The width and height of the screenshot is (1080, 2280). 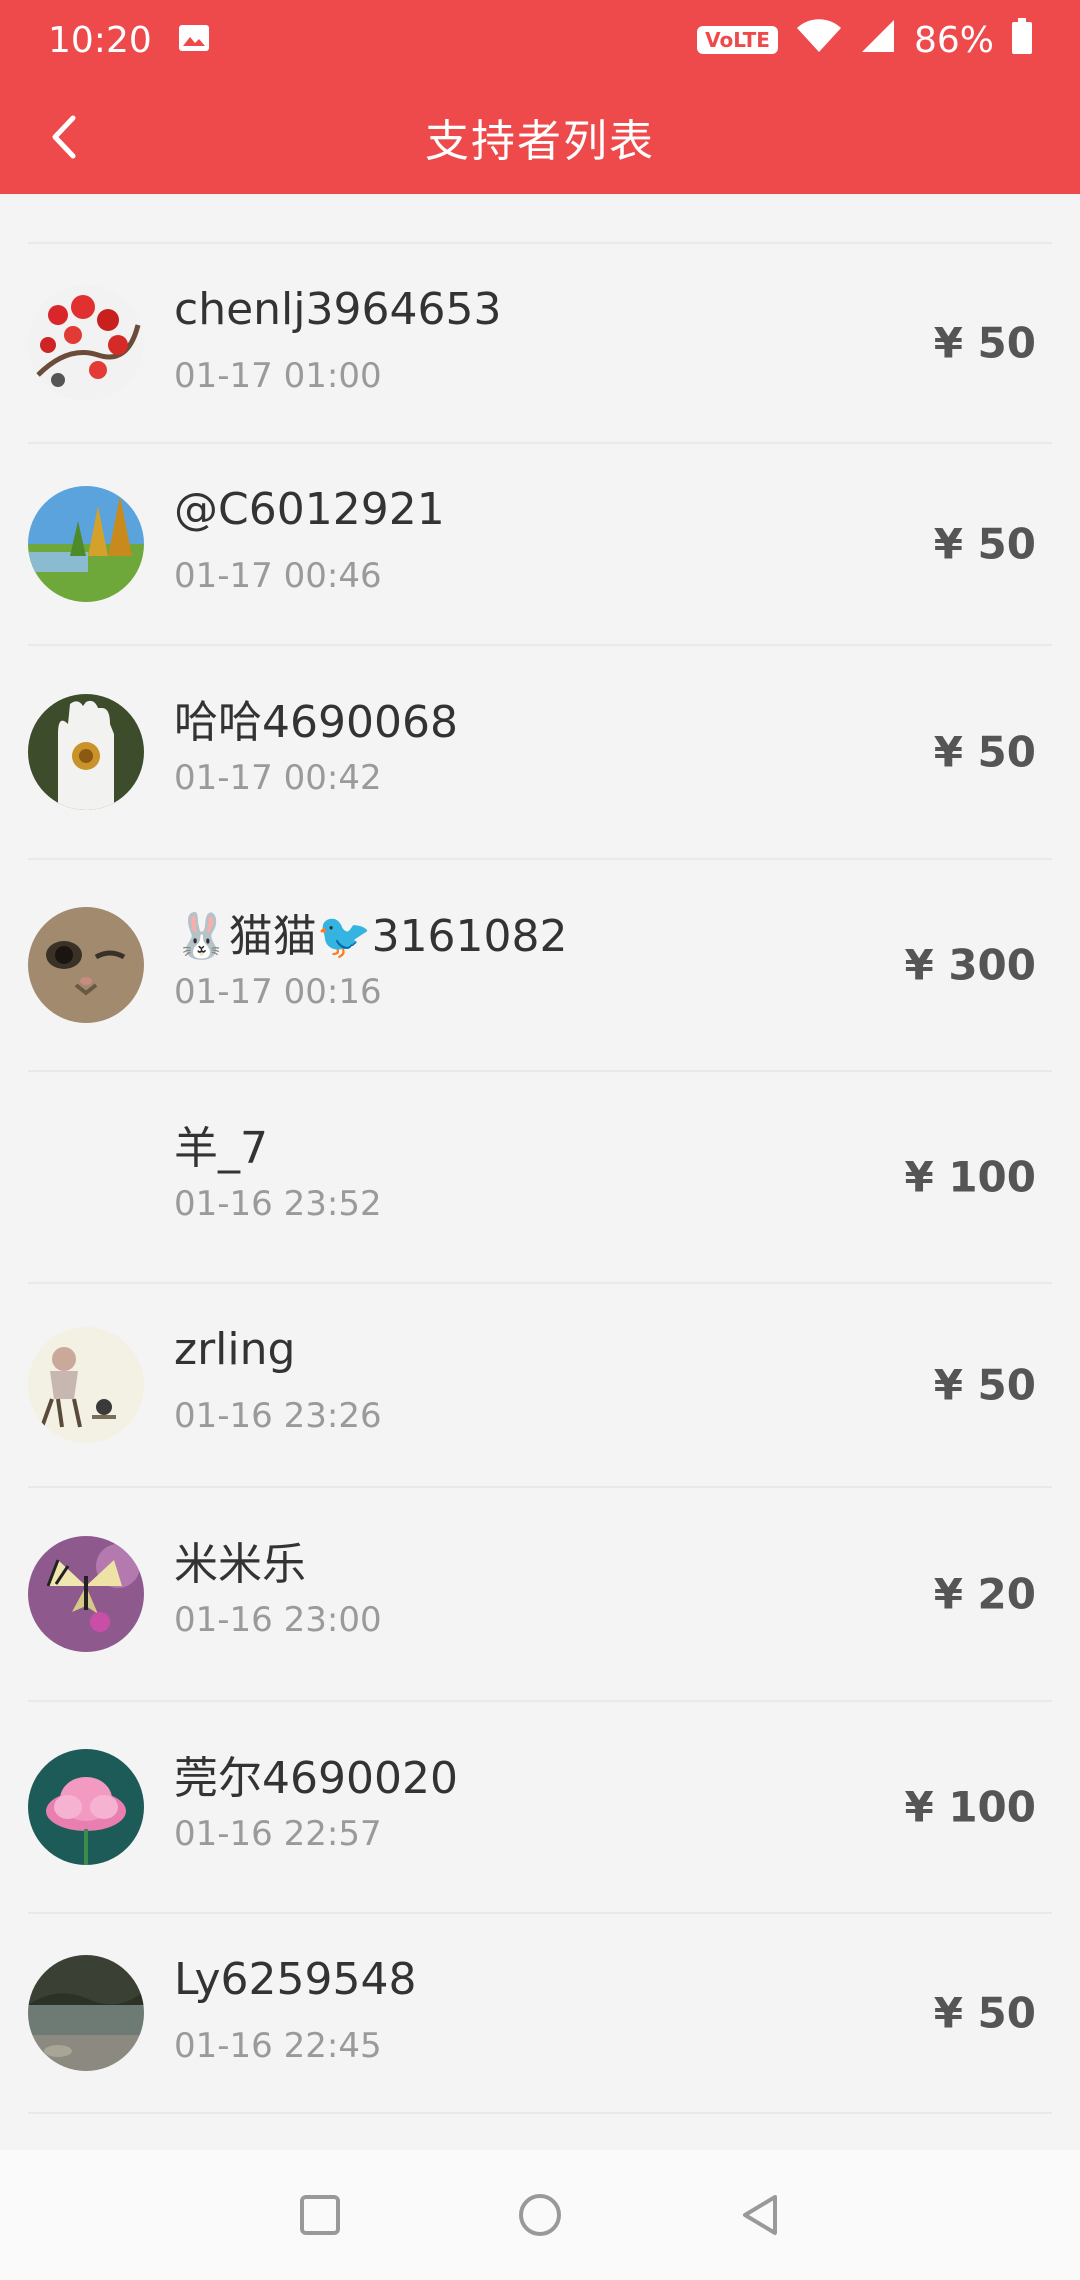 I want to click on supporter-row: zrling 01-16 23:26 ¥ 50, so click(x=540, y=1386).